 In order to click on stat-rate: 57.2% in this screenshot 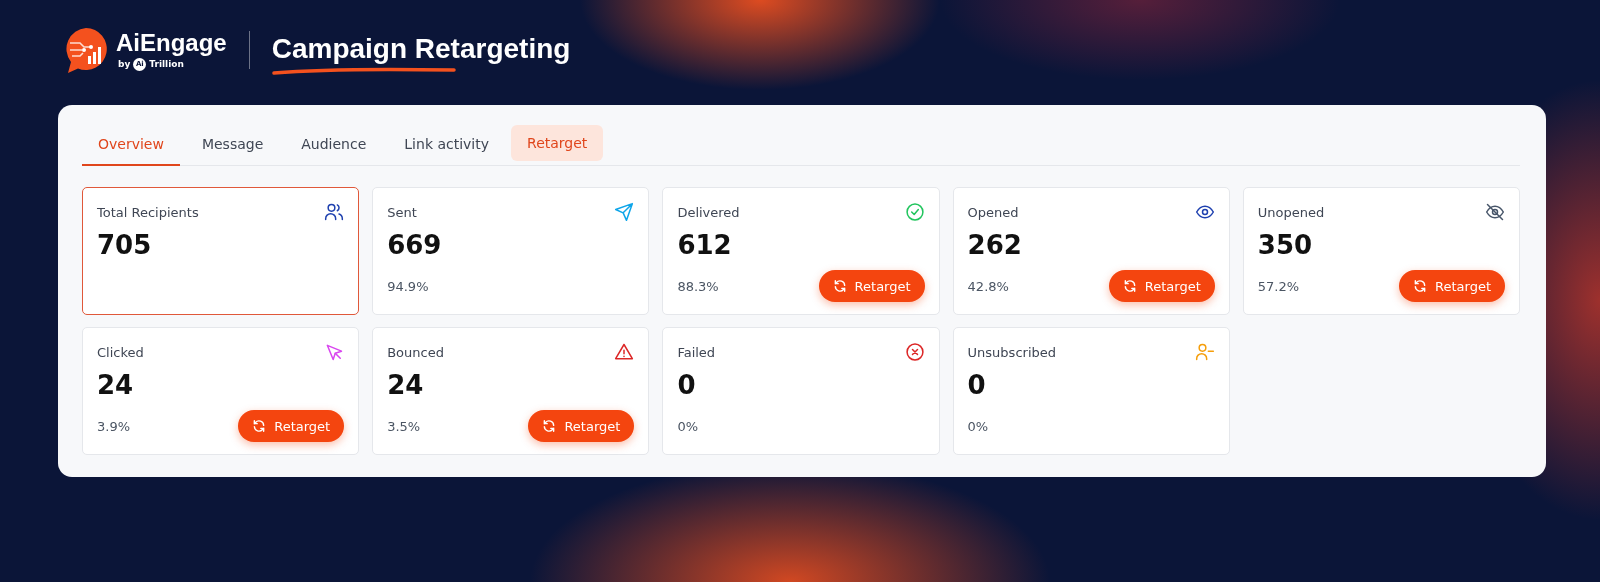, I will do `click(1278, 286)`.